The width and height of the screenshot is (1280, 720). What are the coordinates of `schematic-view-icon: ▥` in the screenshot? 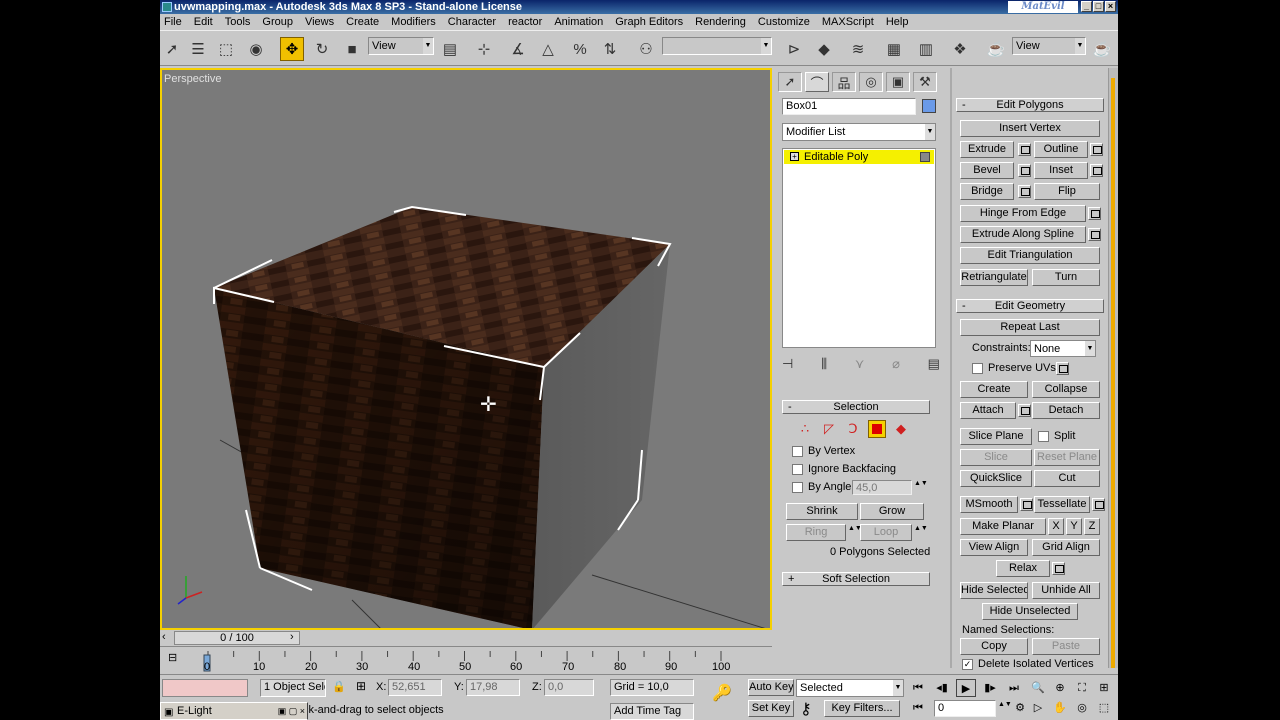 It's located at (926, 49).